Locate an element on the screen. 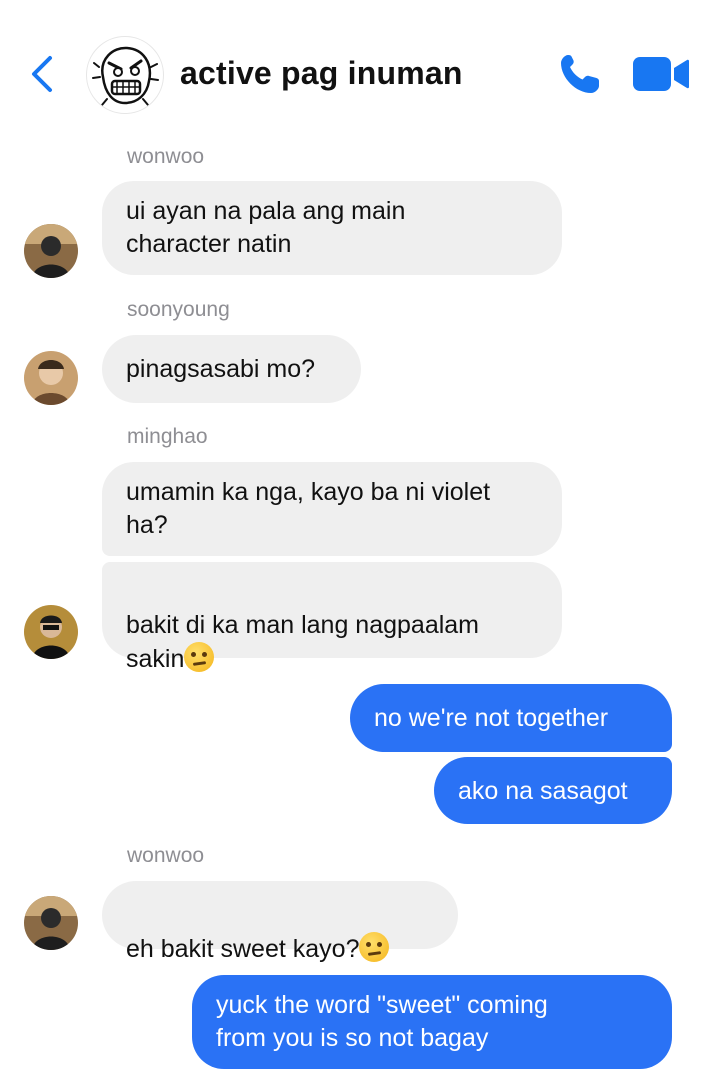  message-bubble-incoming: bakit di ka man lang nagpaalam sakin is located at coordinates (332, 617).